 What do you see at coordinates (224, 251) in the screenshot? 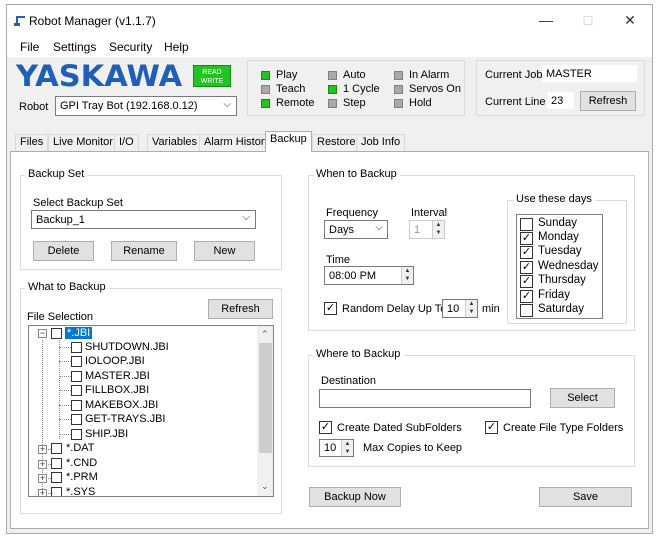
I see `new-button: New` at bounding box center [224, 251].